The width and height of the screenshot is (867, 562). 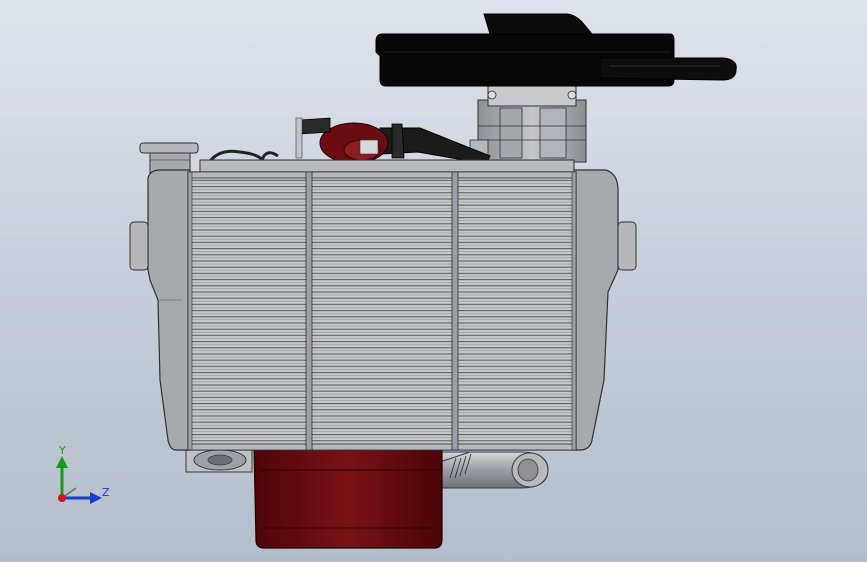 I want to click on exhaust-pipe, so click(x=493, y=470).